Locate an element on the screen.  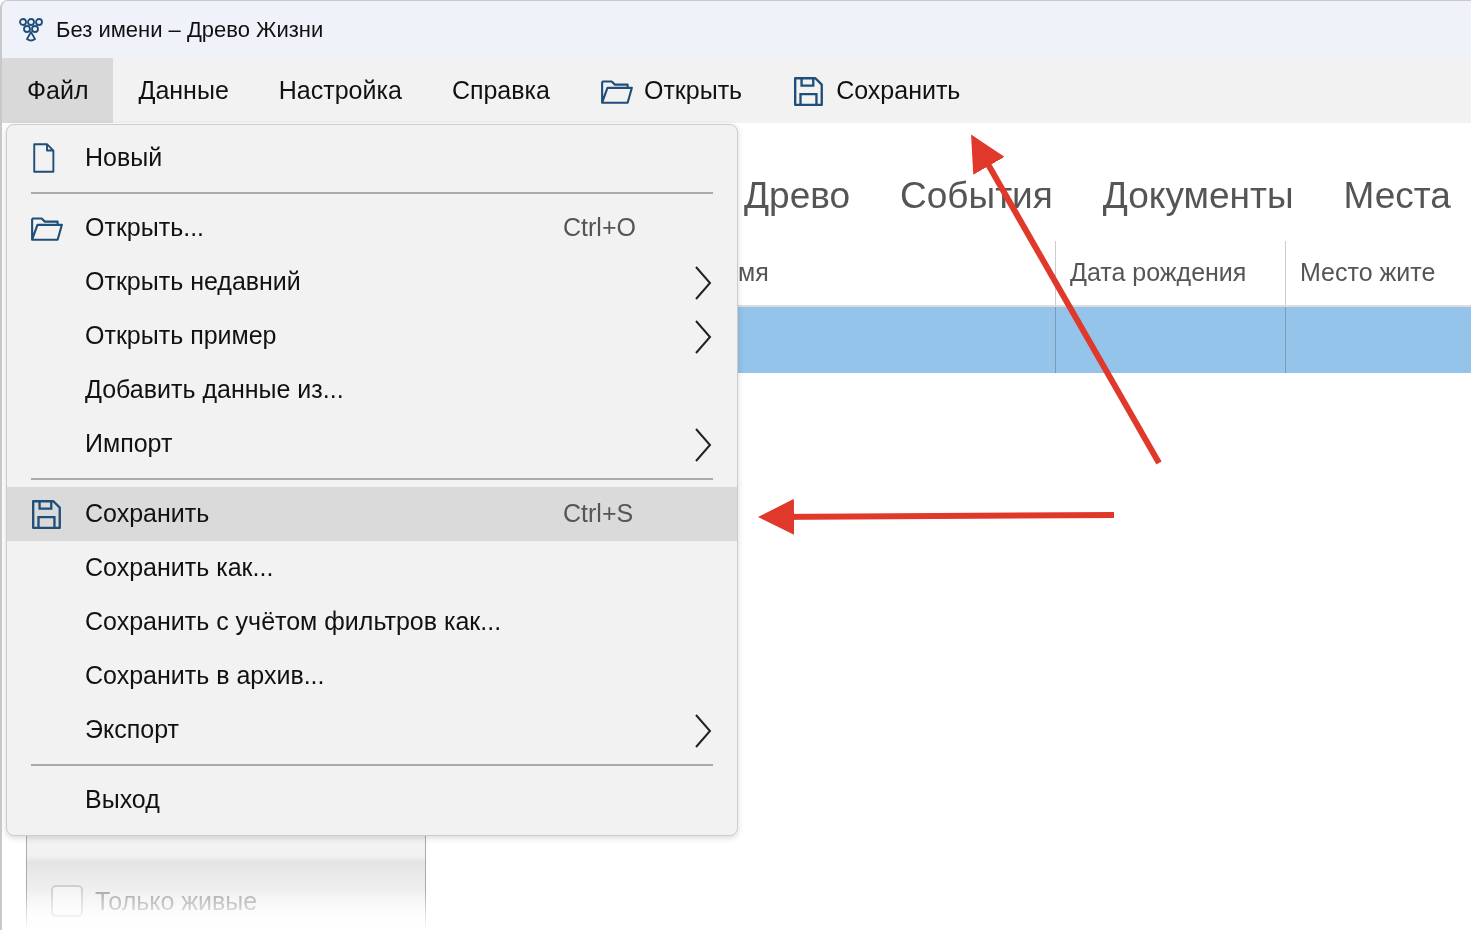
window-title: Без имени – Древо Жизни is located at coordinates (190, 30).